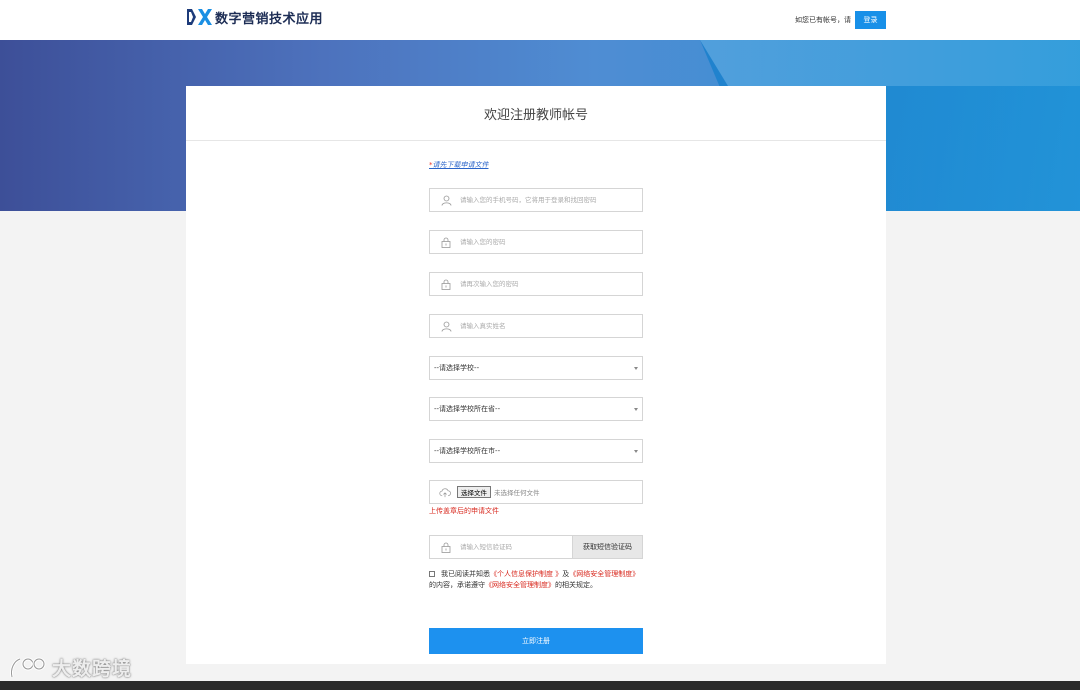 The image size is (1080, 690). I want to click on phone-field, so click(536, 200).